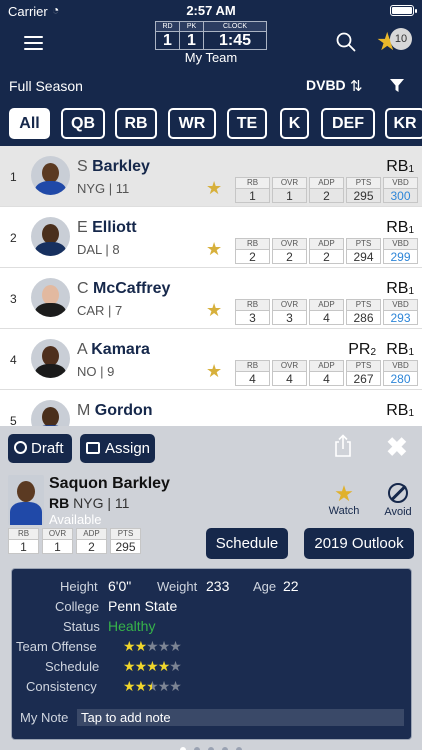 The height and width of the screenshot is (750, 422). I want to click on position-tab-kr: KR, so click(403, 123).